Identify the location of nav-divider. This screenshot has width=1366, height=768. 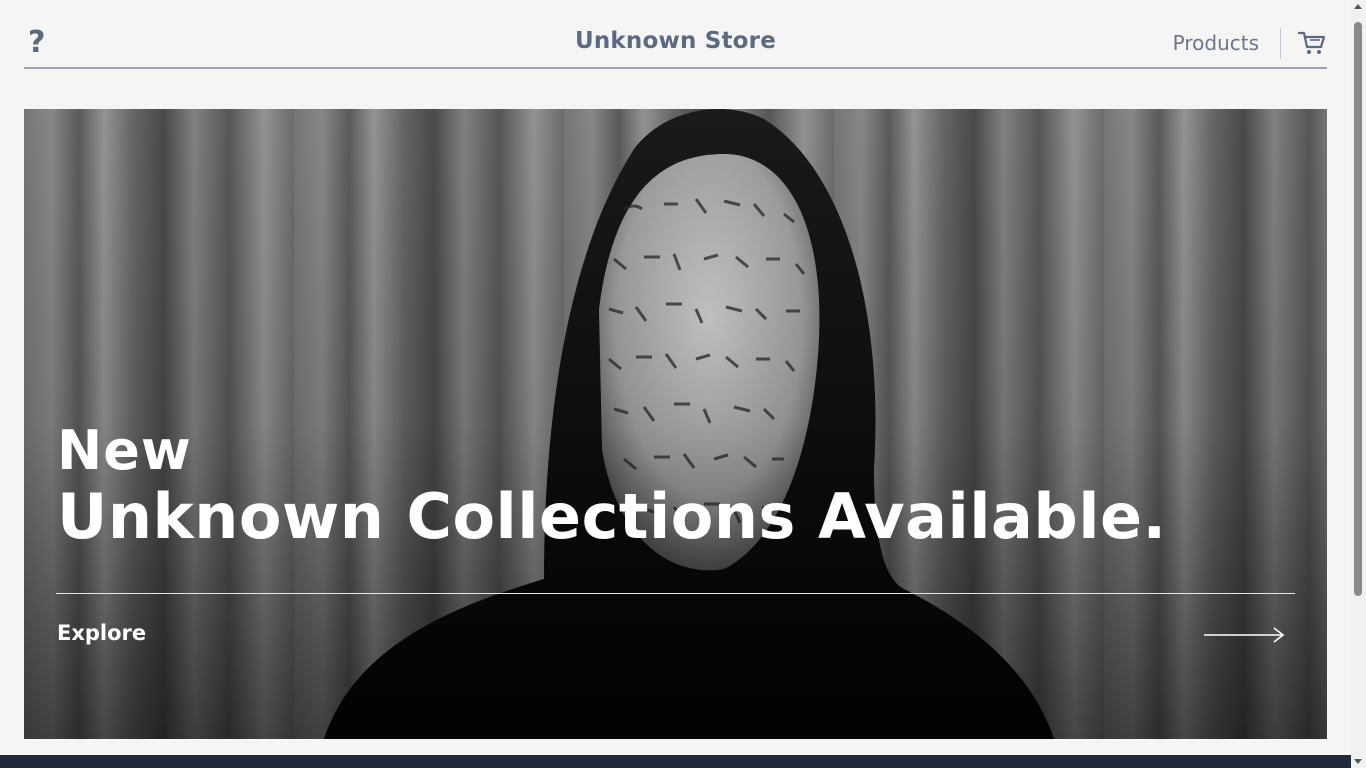
(1280, 43).